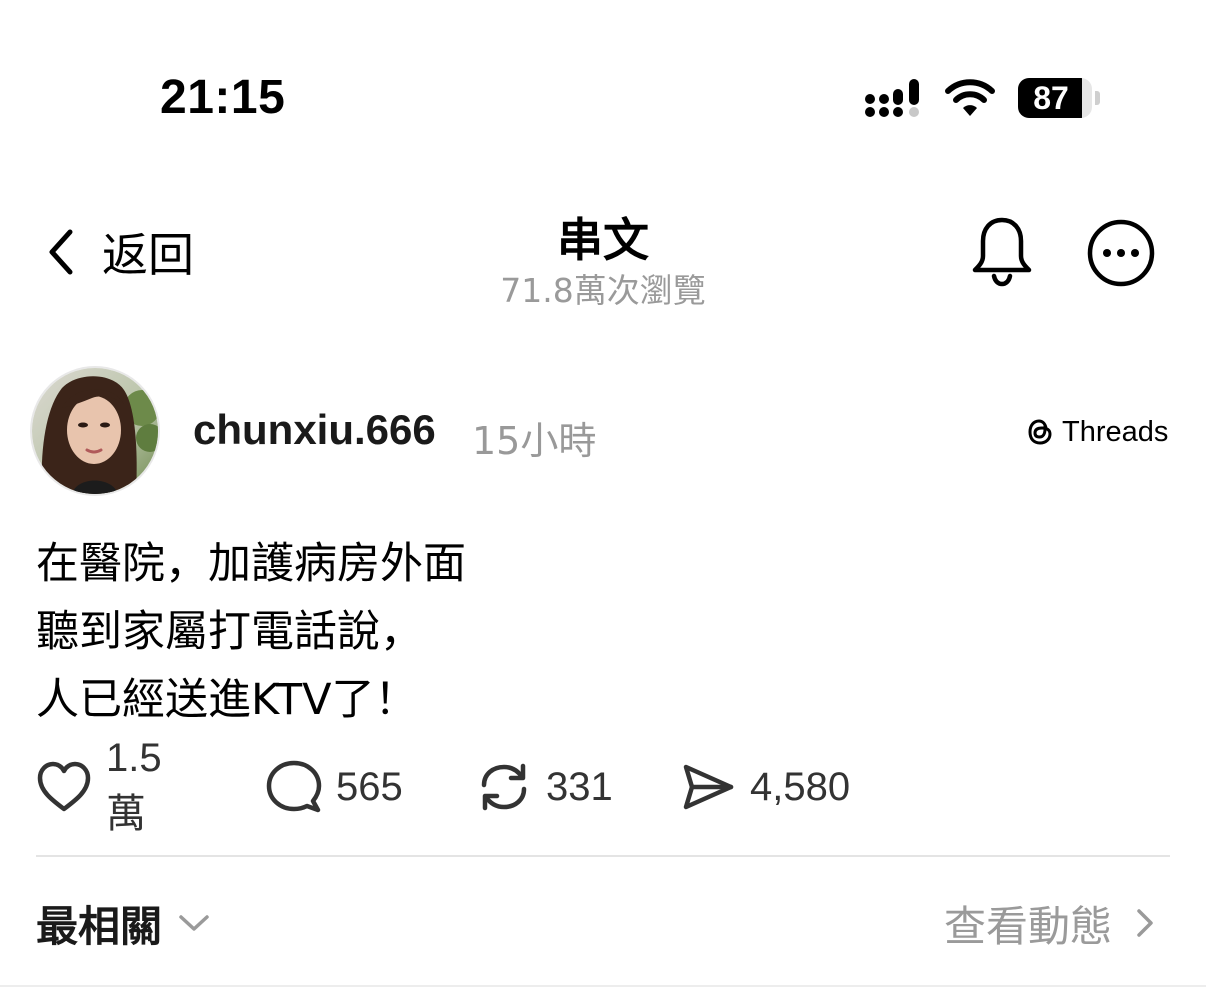 Image resolution: width=1206 pixels, height=1008 pixels. I want to click on like-button: 1.5萬, so click(99, 786).